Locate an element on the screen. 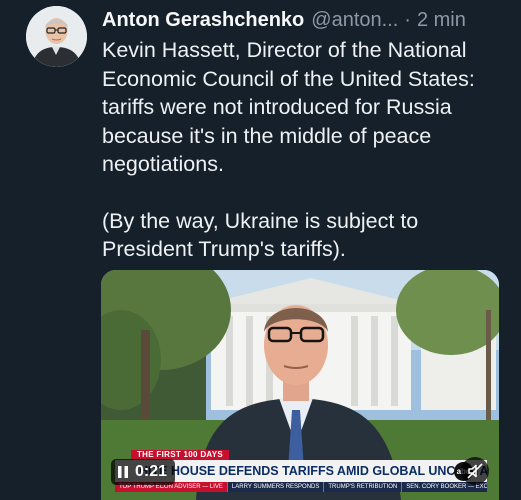 Image resolution: width=521 pixels, height=500 pixels. avatar-photo is located at coordinates (56, 36).